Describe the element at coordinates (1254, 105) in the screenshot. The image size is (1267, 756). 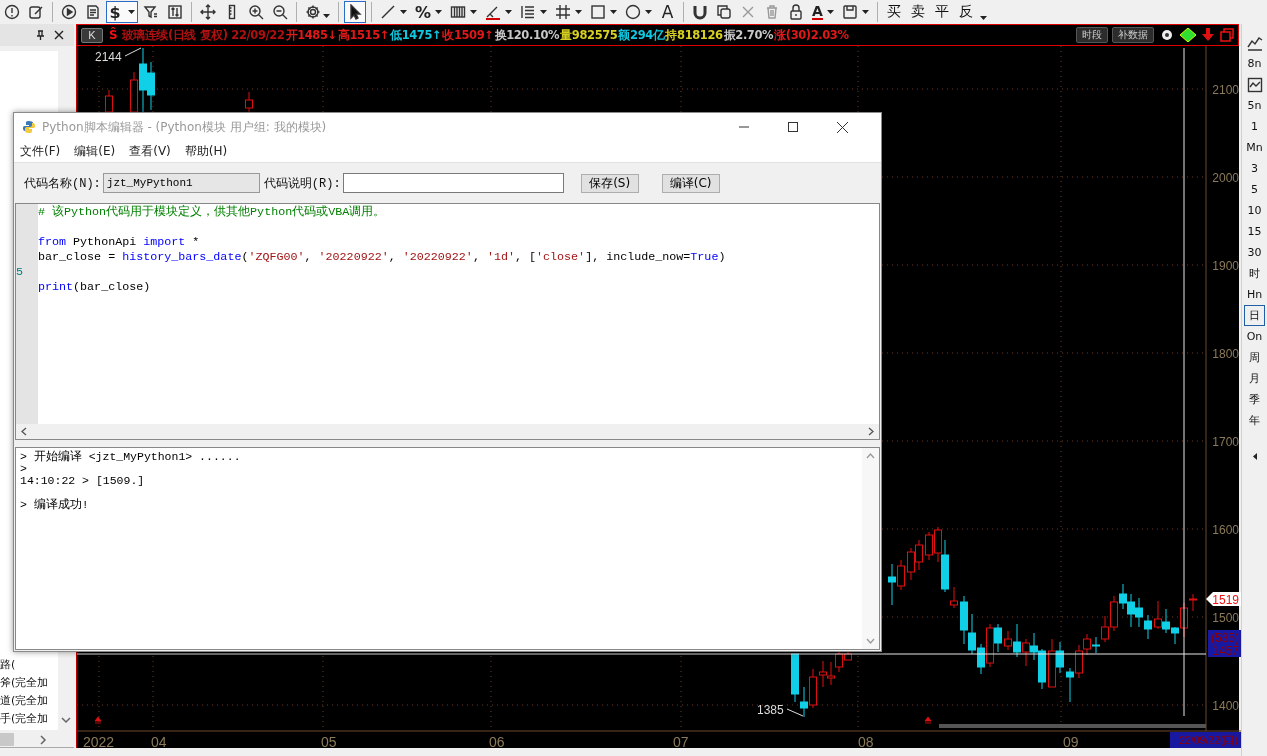
I see `period-button: 5n` at that location.